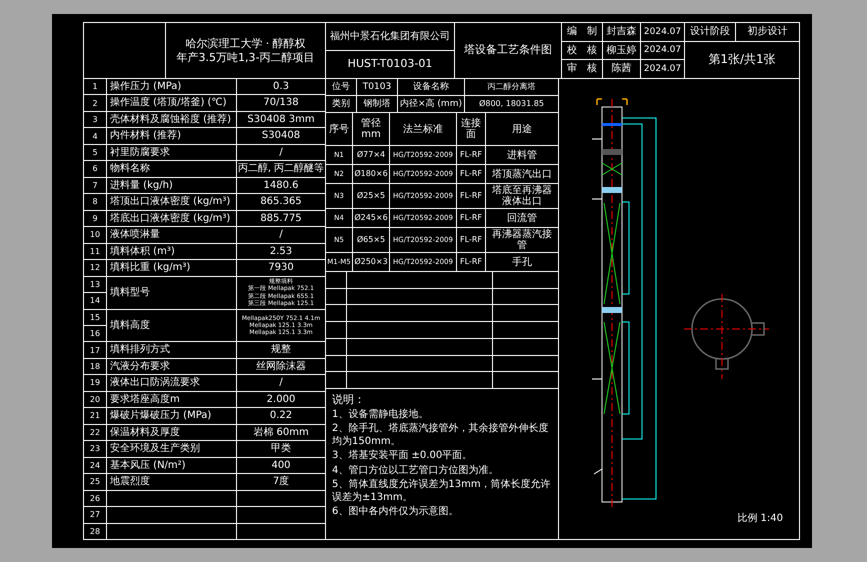 The image size is (867, 562). What do you see at coordinates (582, 51) in the screenshot?
I see `signature-role: 校 核` at bounding box center [582, 51].